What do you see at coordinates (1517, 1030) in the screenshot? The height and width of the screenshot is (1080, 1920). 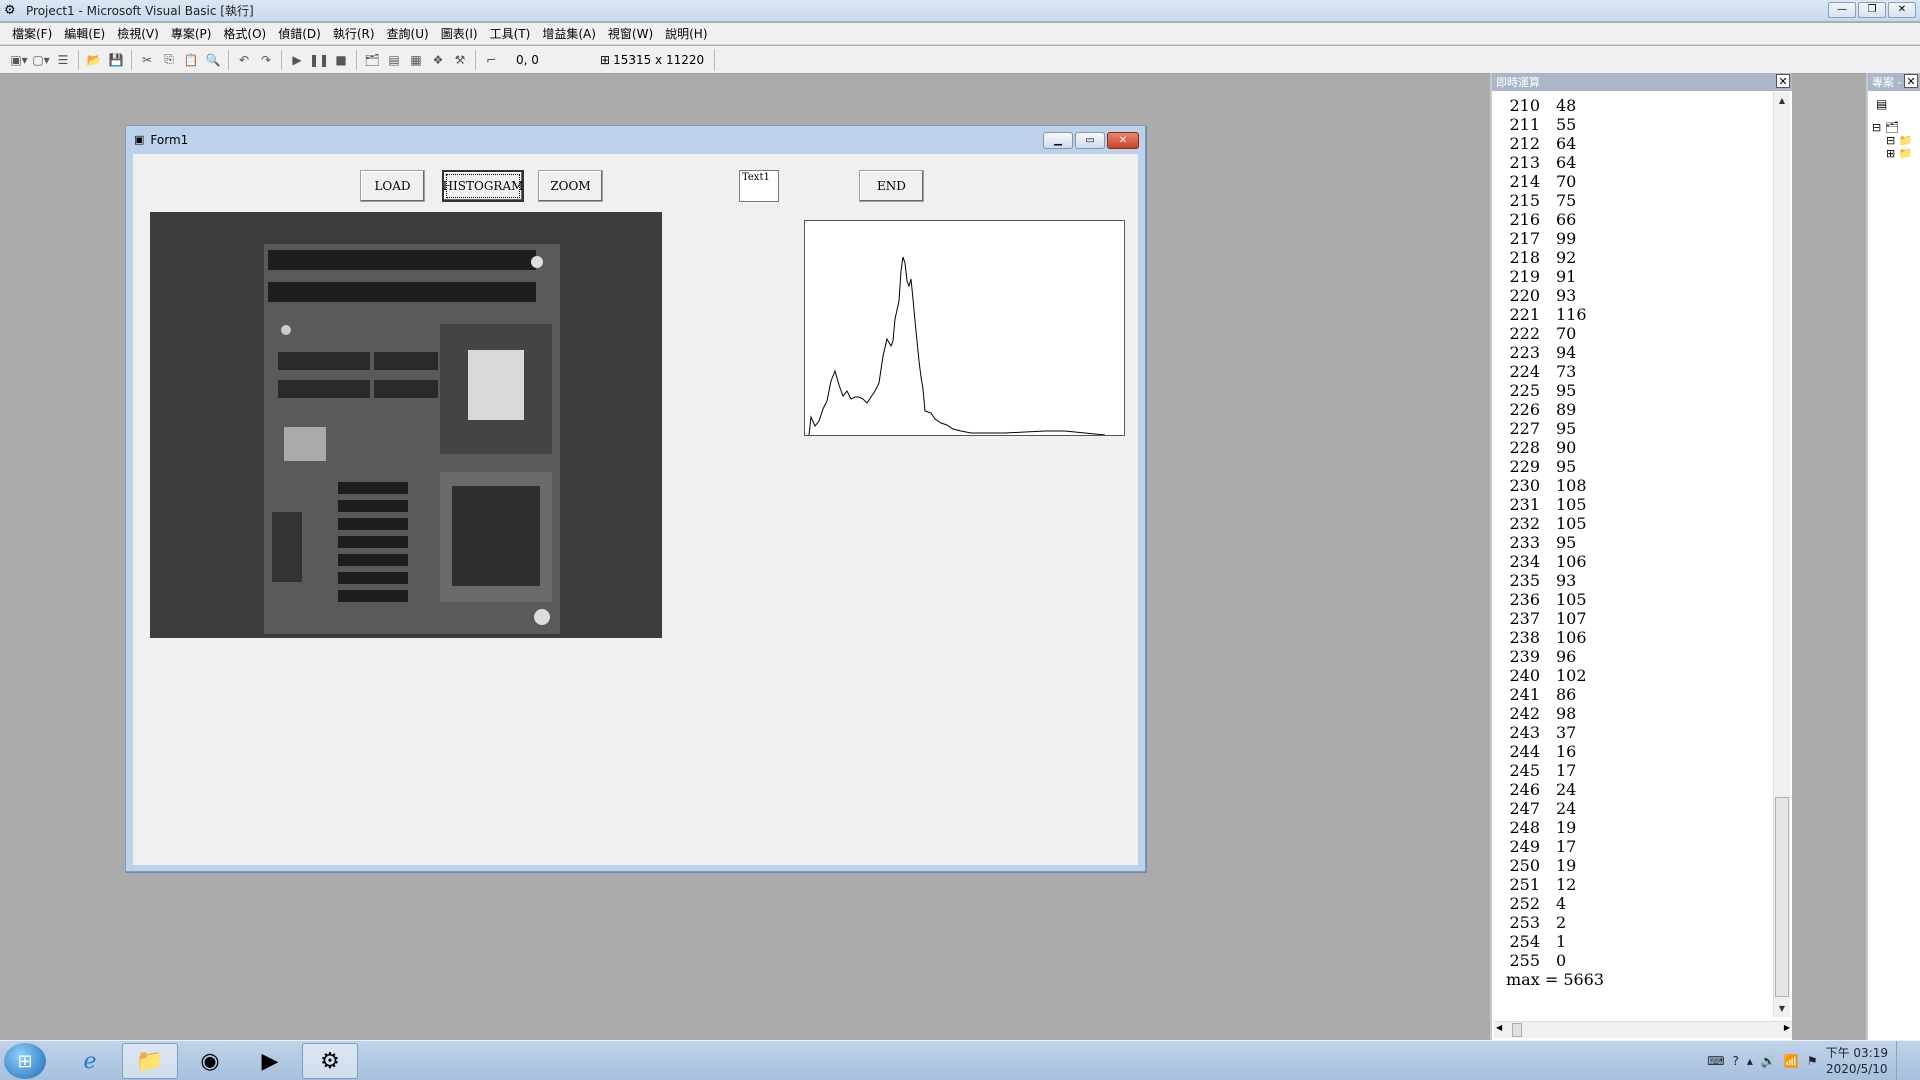 I see `hscroll-thumb` at bounding box center [1517, 1030].